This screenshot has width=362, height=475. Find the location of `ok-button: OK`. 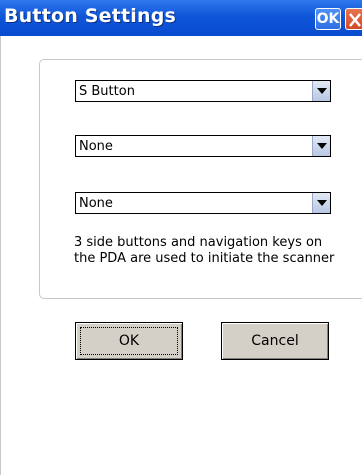

ok-button: OK is located at coordinates (129, 341).